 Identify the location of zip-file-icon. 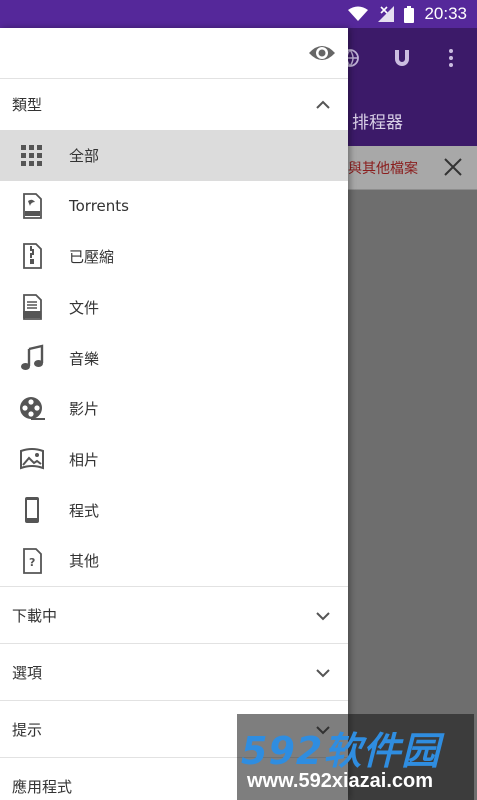
(32, 256).